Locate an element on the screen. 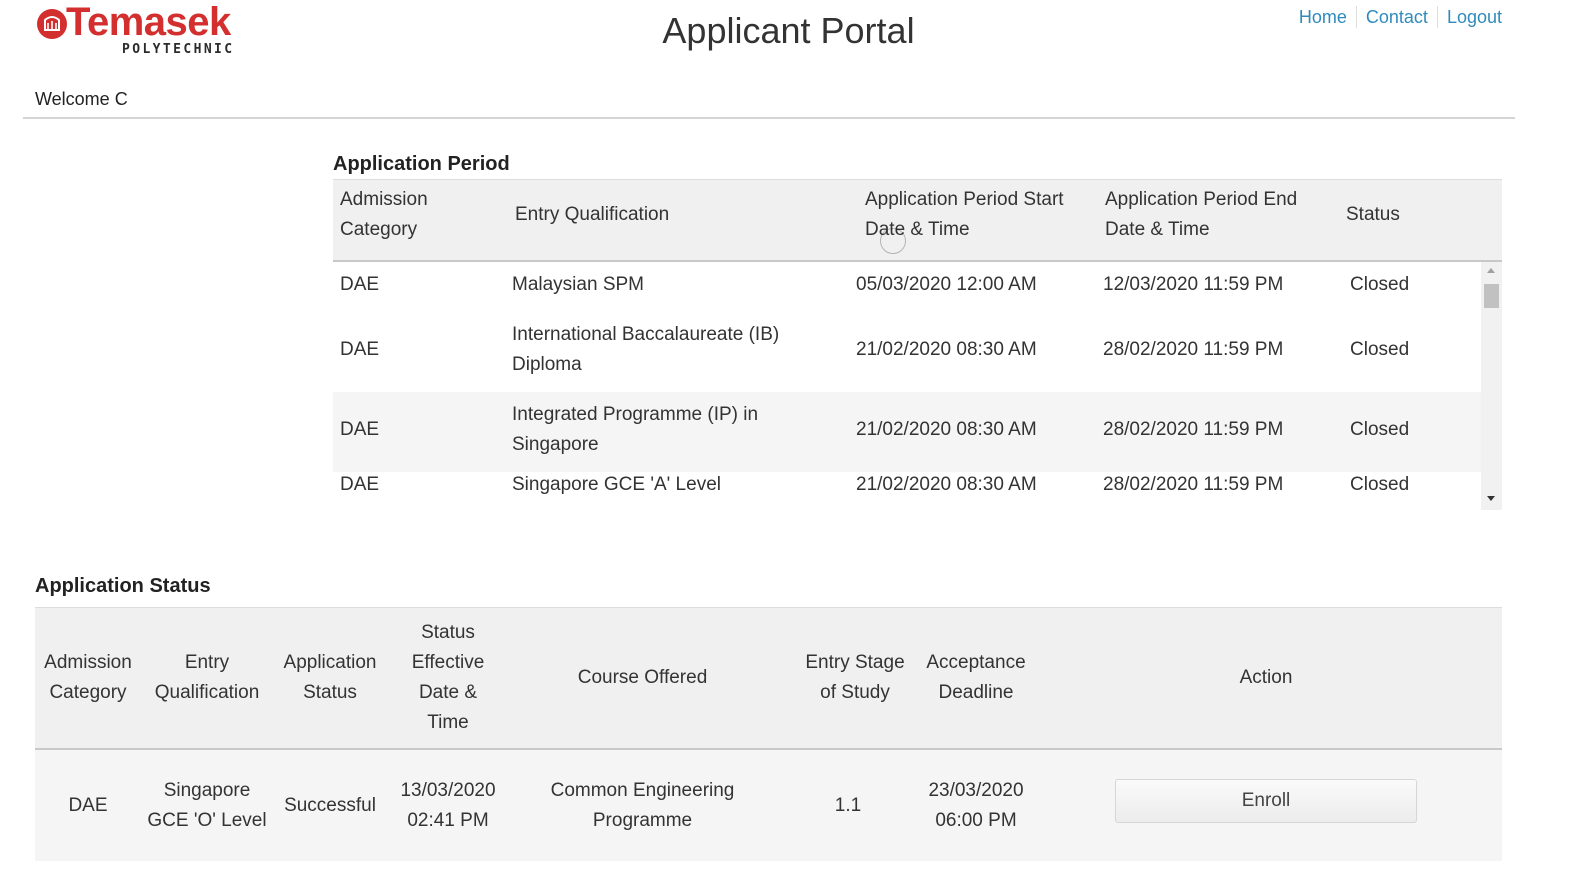 The width and height of the screenshot is (1577, 895). col-action: Action is located at coordinates (1266, 677).